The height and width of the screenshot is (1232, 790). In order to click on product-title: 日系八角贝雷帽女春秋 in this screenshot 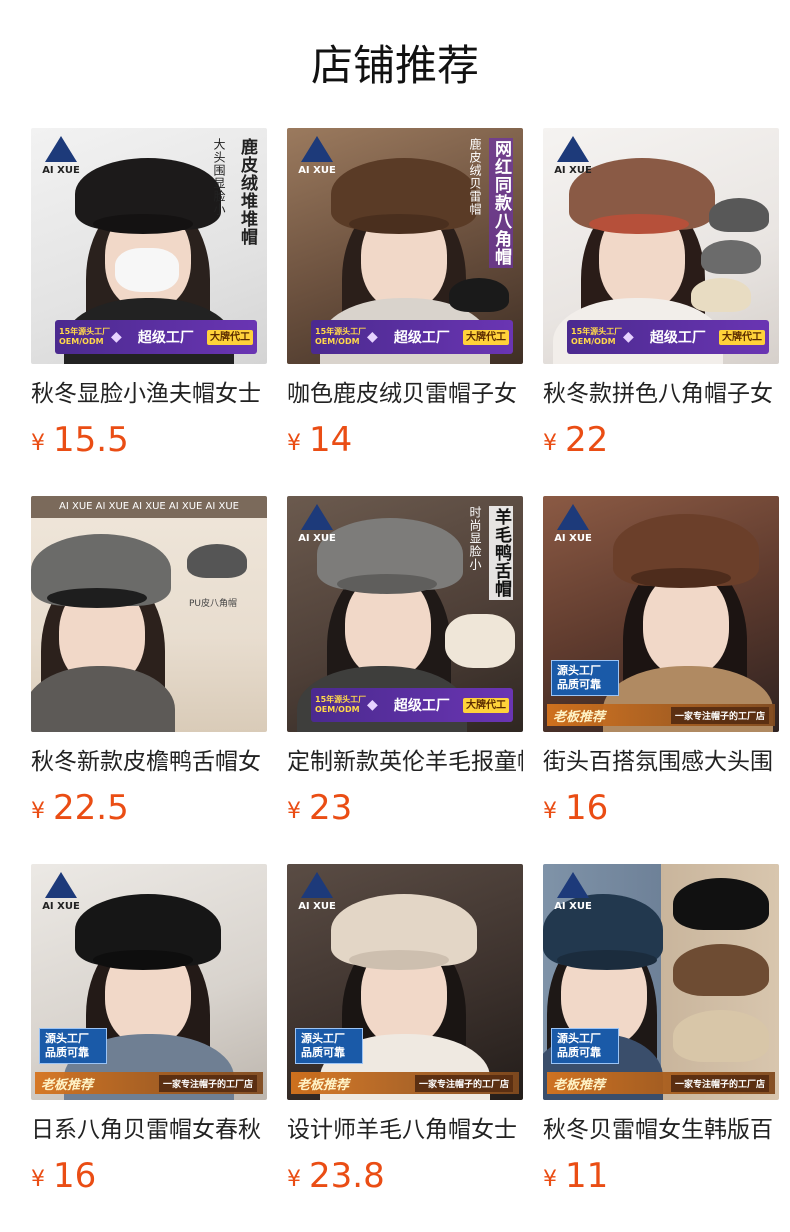, I will do `click(149, 1130)`.